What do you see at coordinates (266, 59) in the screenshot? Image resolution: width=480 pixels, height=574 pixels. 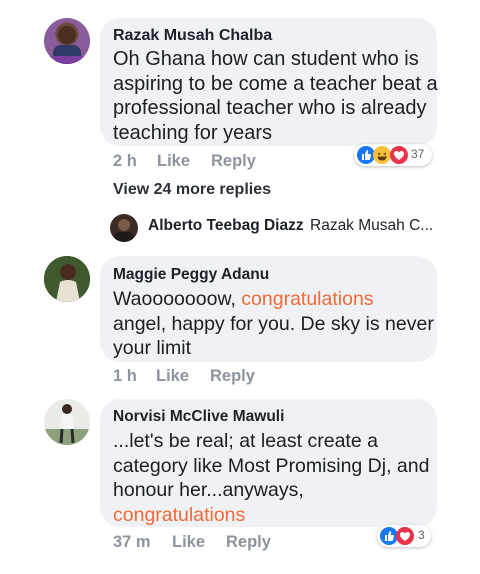 I see `comment-line: Oh Ghana how can student who is` at bounding box center [266, 59].